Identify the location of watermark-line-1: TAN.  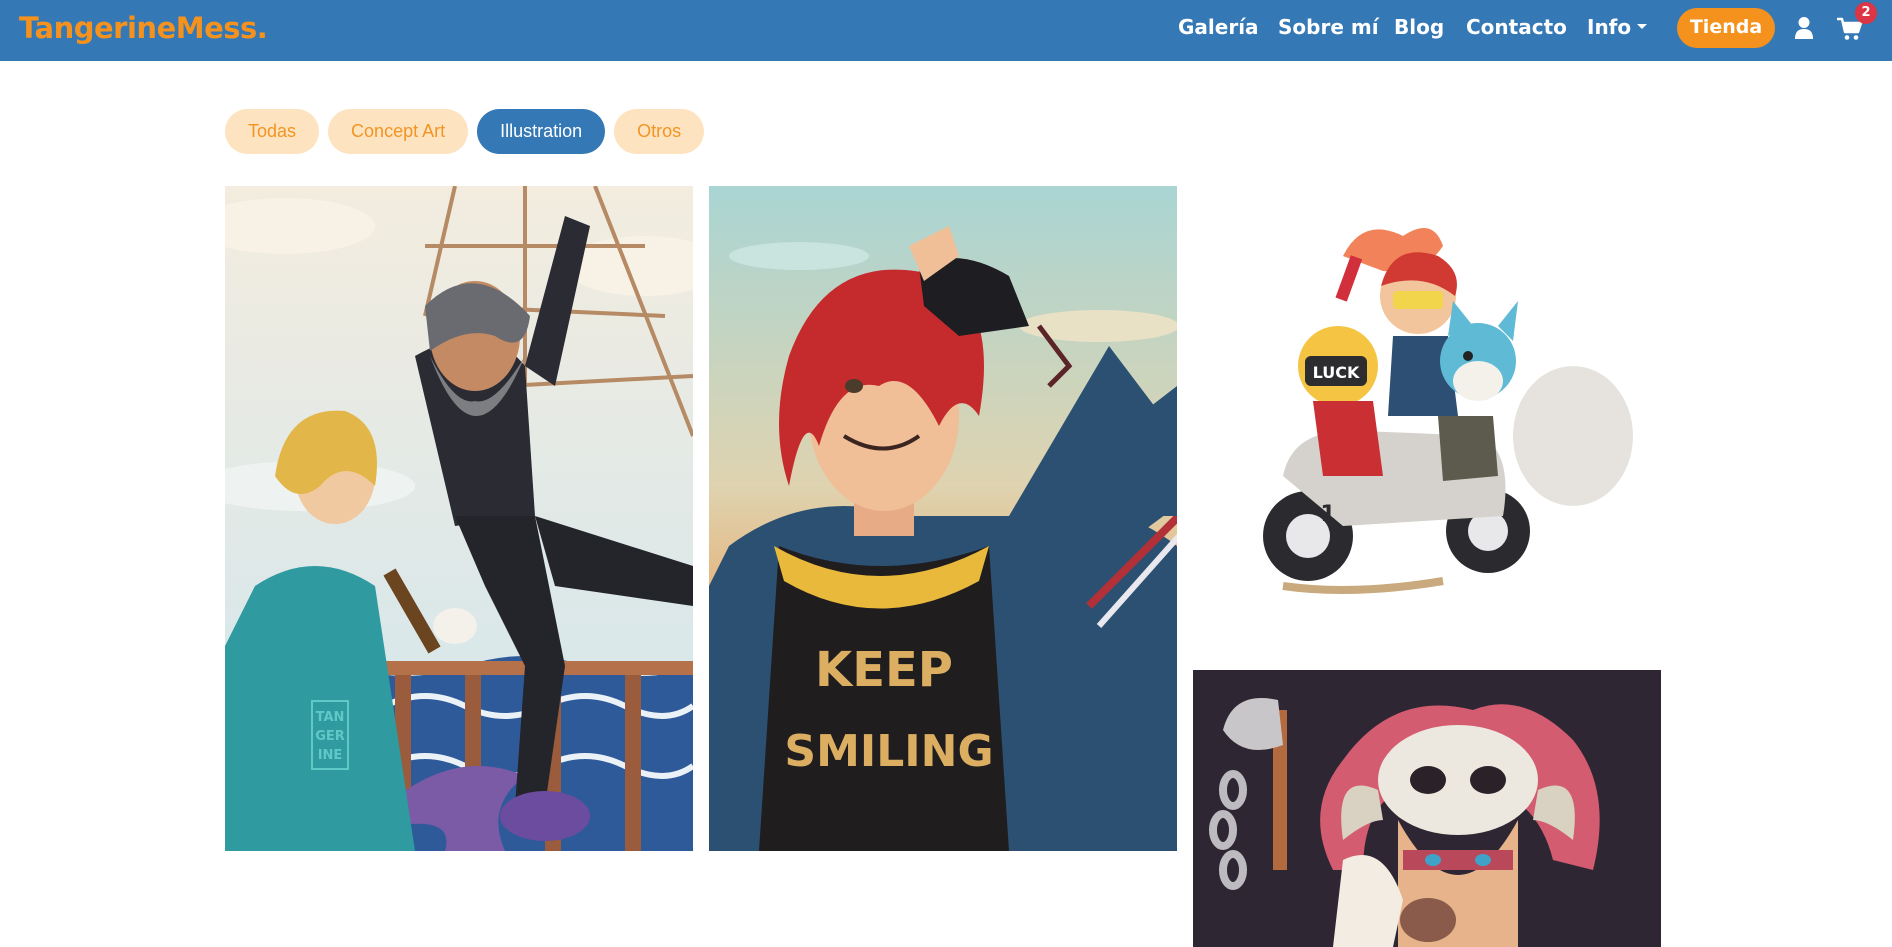
(330, 717).